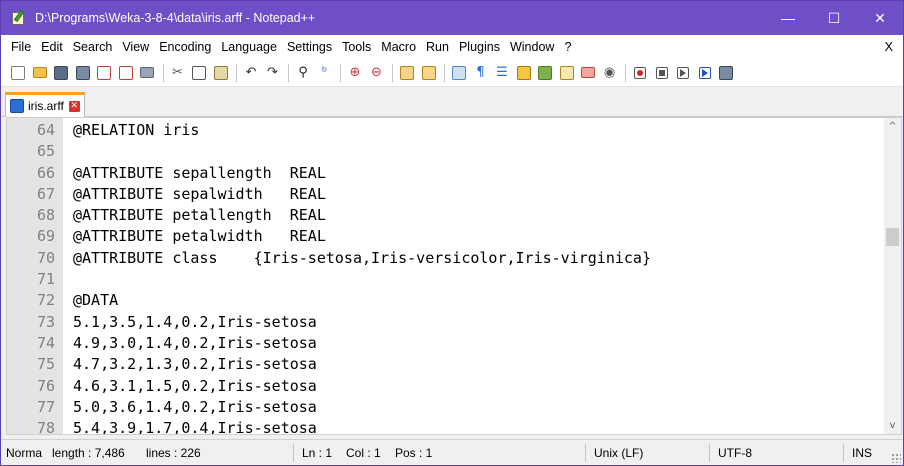  I want to click on line-number: 74, so click(35, 343).